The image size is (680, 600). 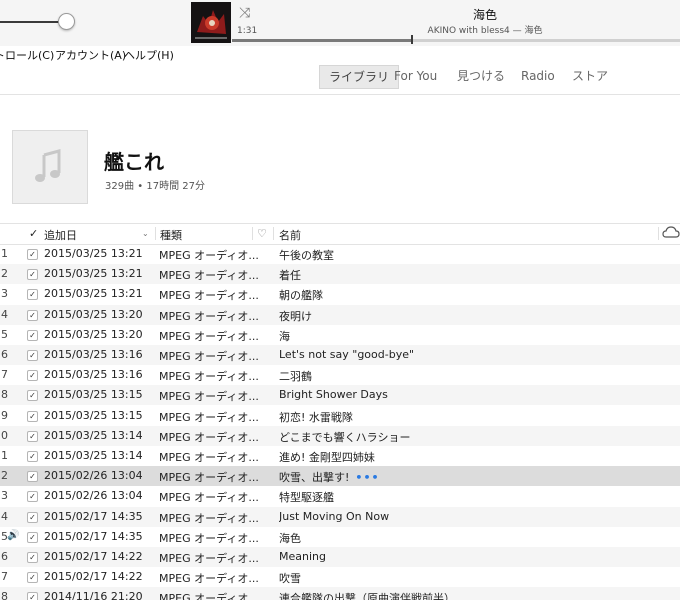 I want to click on table-row: 6 ✓ 2015/02/17 14:22 MPEG オーディオ... Meaning, so click(x=340, y=557).